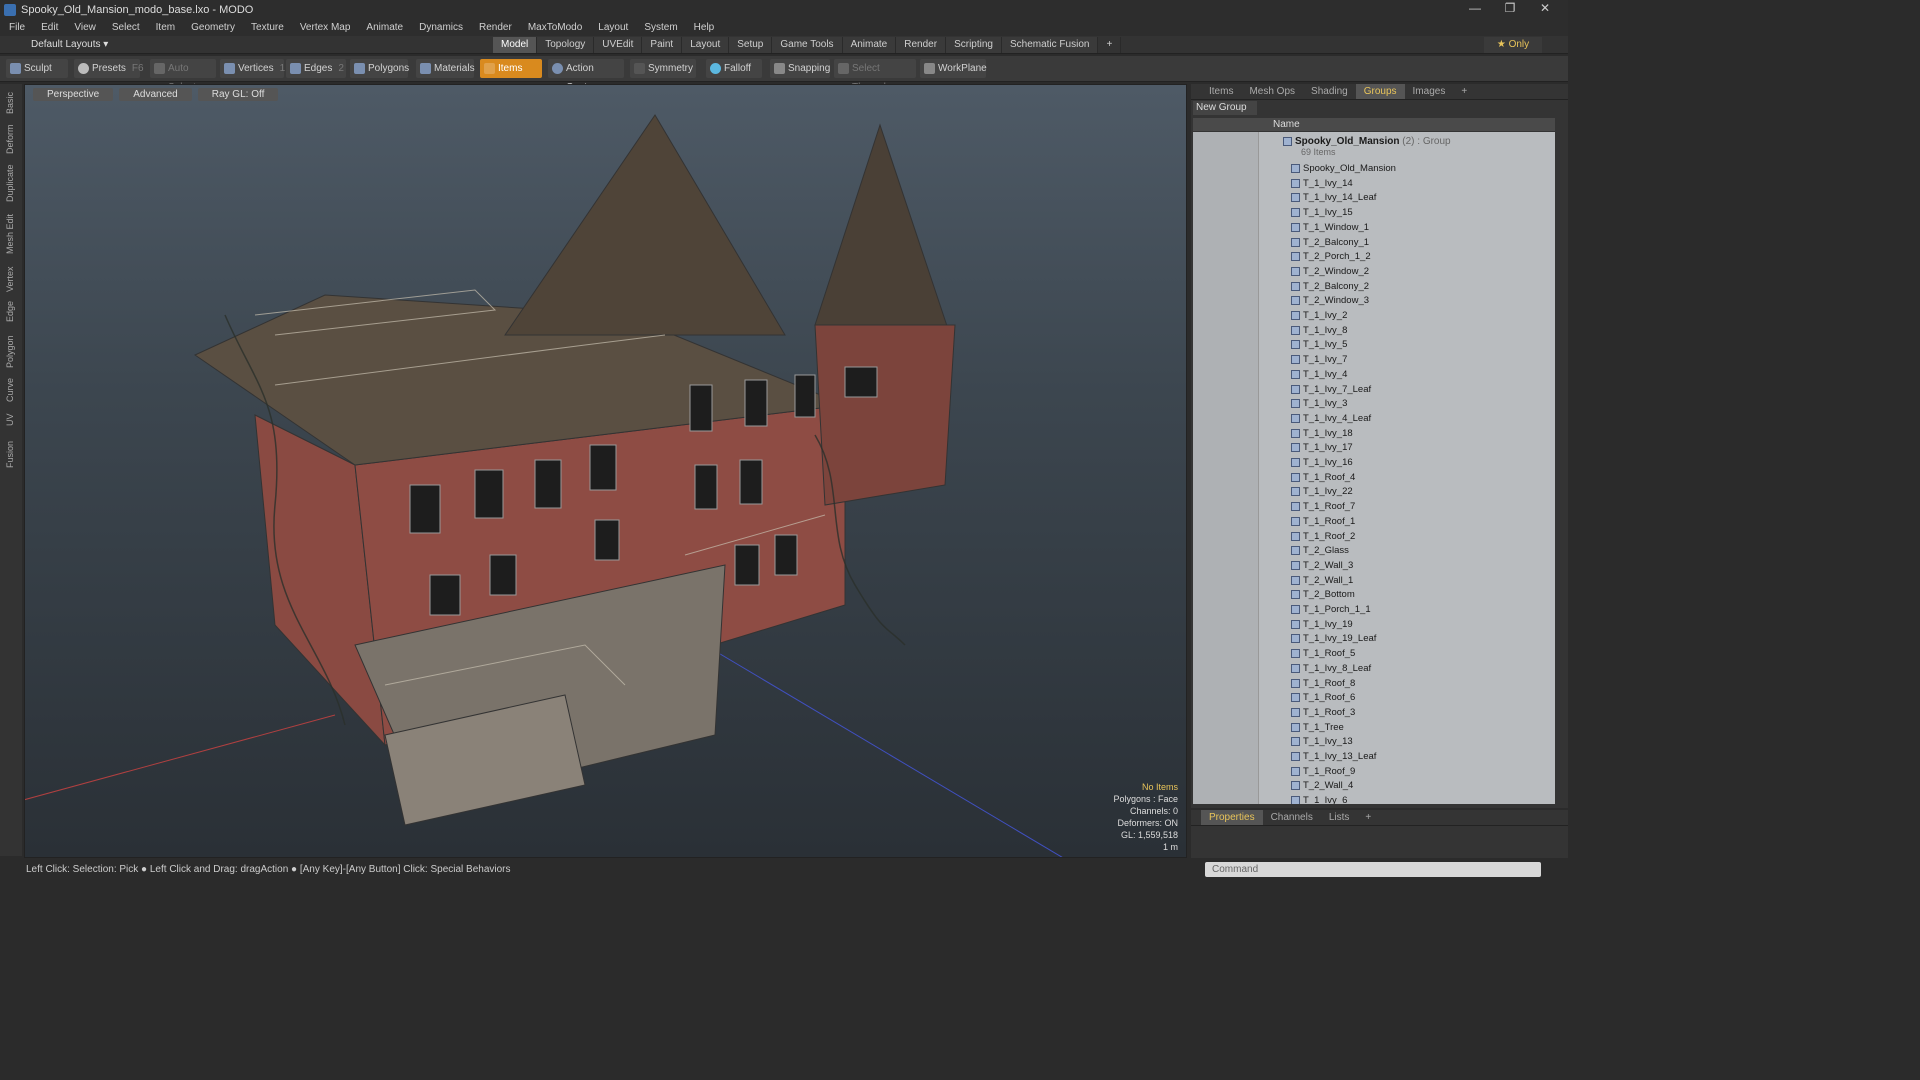 This screenshot has width=1920, height=1080. I want to click on tab-lists: Lists, so click(1339, 817).